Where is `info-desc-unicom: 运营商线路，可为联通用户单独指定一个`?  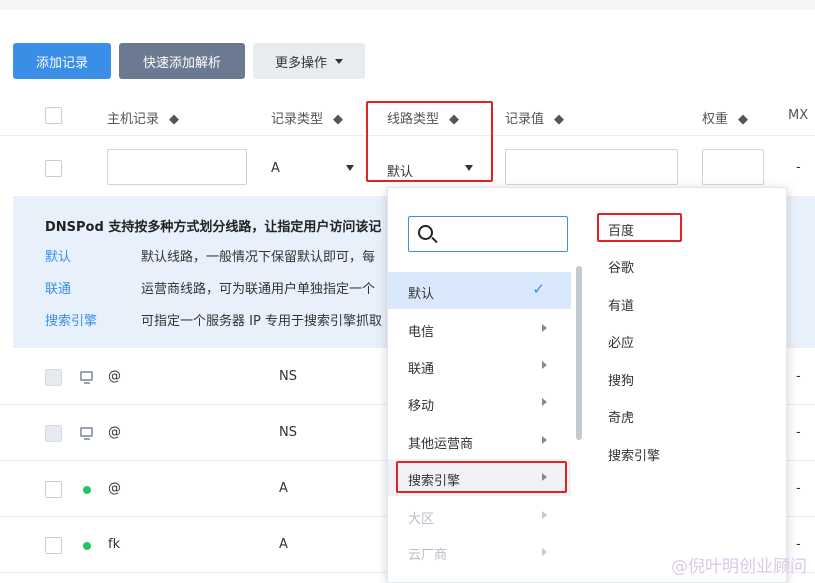 info-desc-unicom: 运营商线路，可为联通用户单独指定一个 is located at coordinates (258, 289).